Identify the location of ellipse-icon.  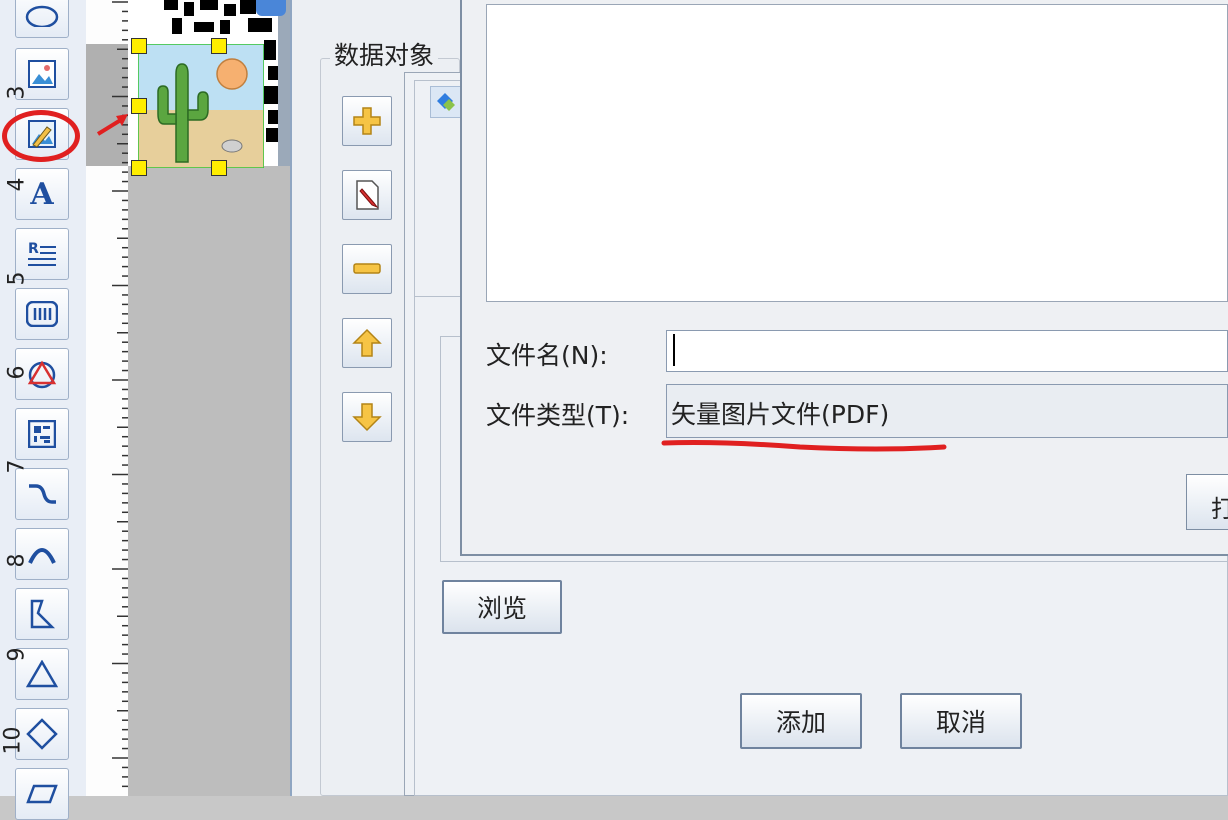
(42, 16).